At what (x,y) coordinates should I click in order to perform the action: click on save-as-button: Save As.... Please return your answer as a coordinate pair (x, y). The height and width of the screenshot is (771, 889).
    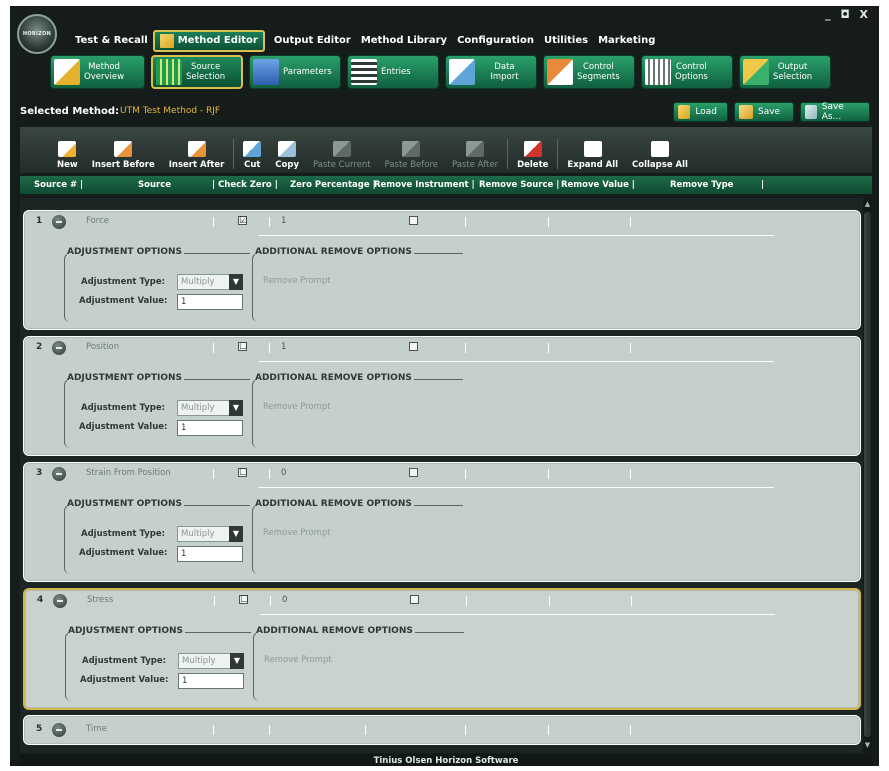
    Looking at the image, I should click on (835, 112).